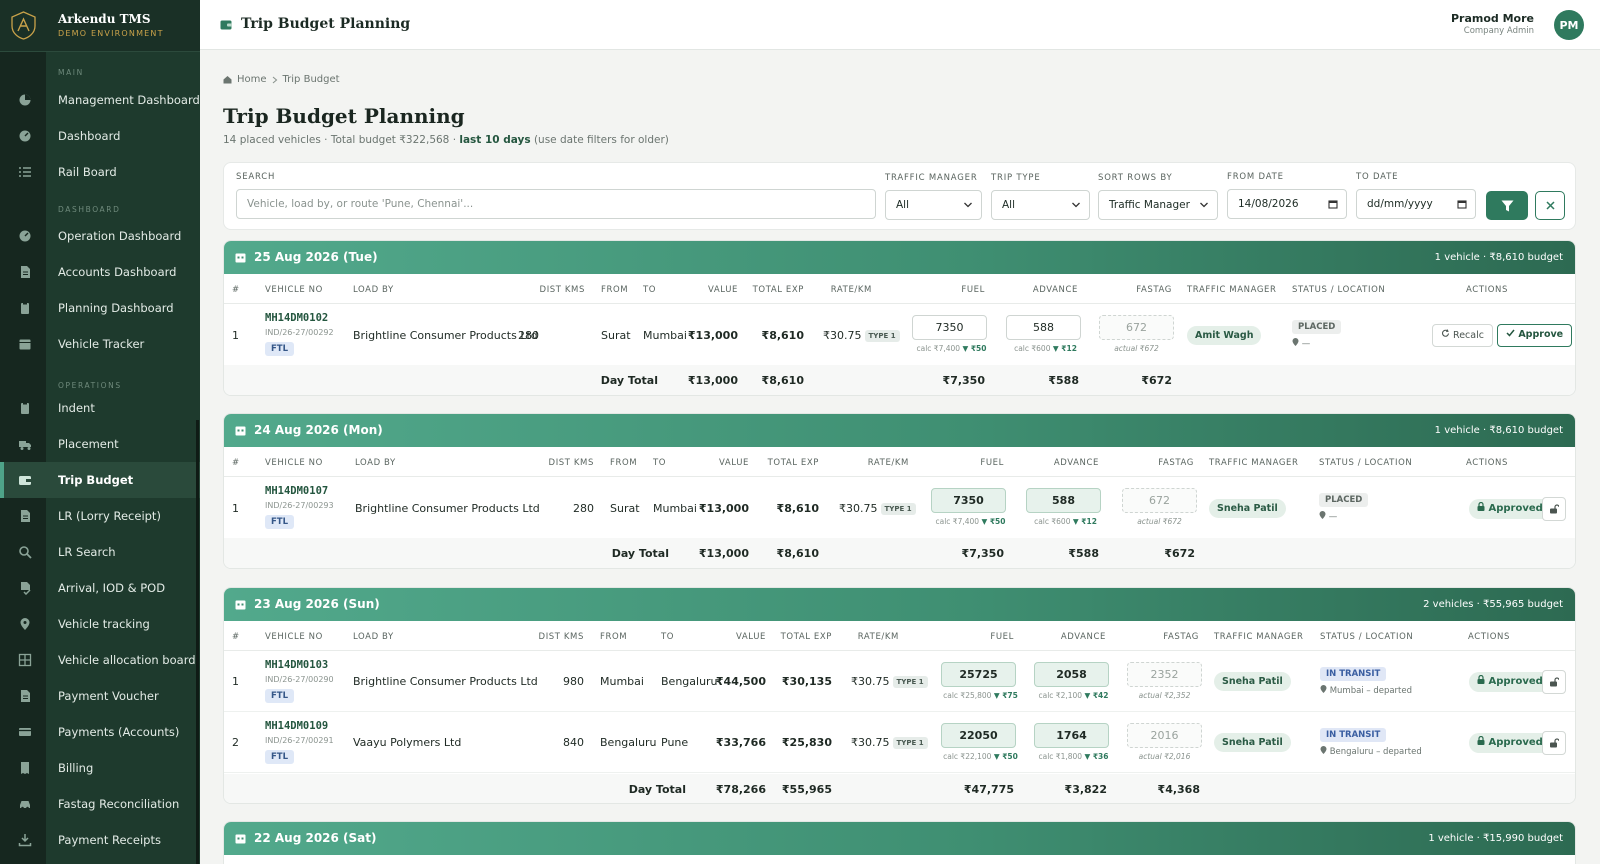 This screenshot has height=864, width=1600. Describe the element at coordinates (1016, 178) in the screenshot. I see `trip-type-label: TRIP TYPE` at that location.